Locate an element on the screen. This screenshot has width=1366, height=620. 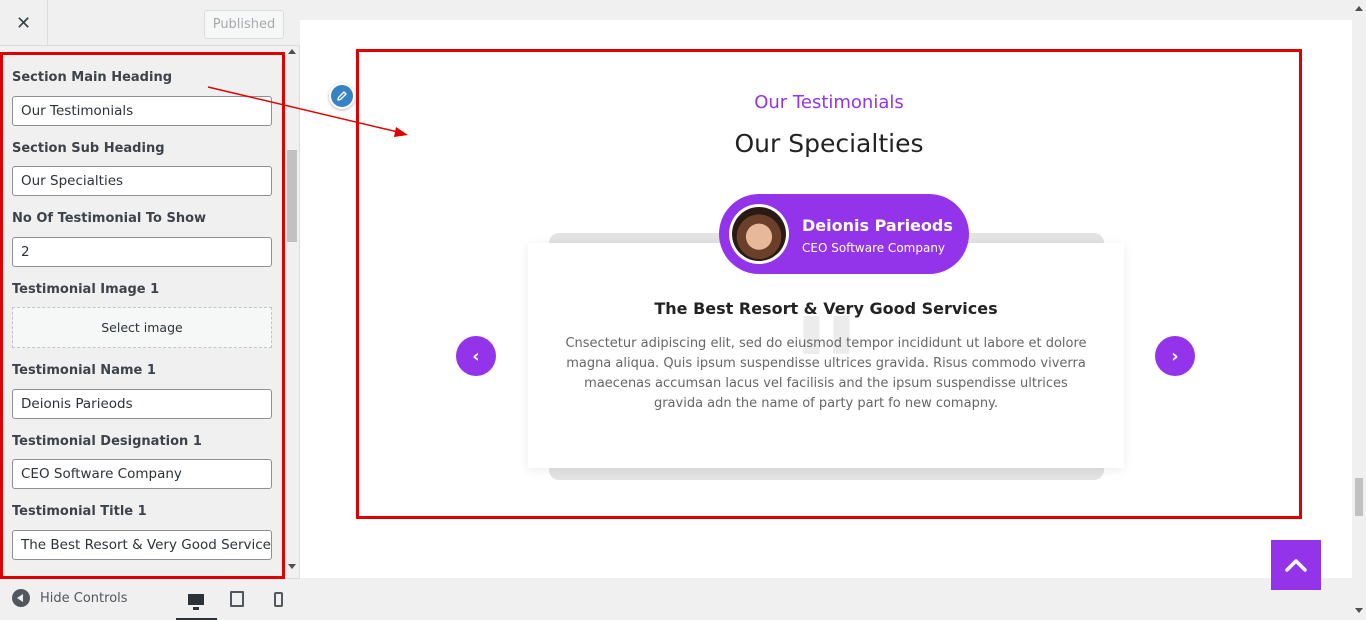
select-image-button: Select image is located at coordinates (142, 327).